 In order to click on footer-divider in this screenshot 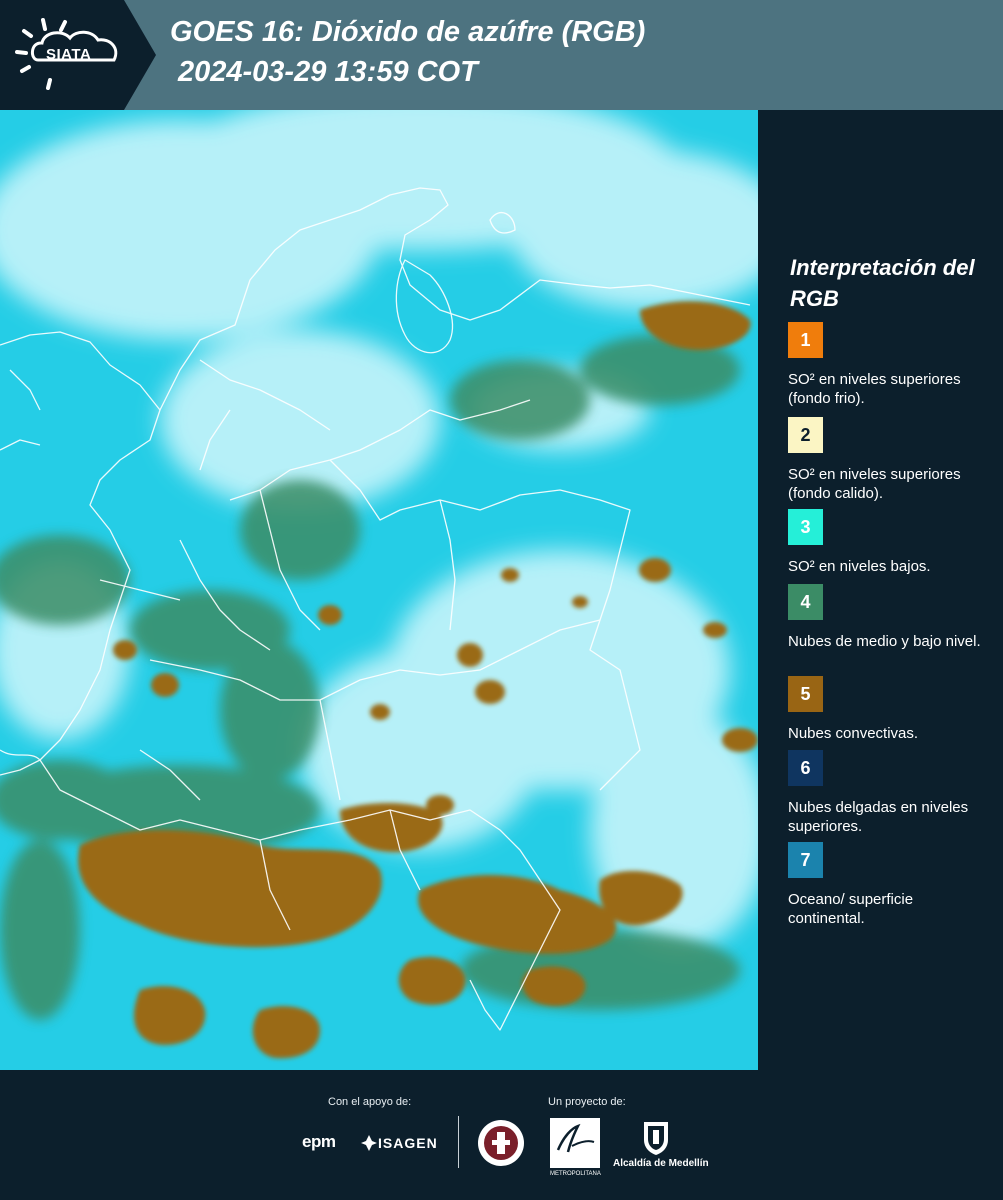, I will do `click(458, 1142)`.